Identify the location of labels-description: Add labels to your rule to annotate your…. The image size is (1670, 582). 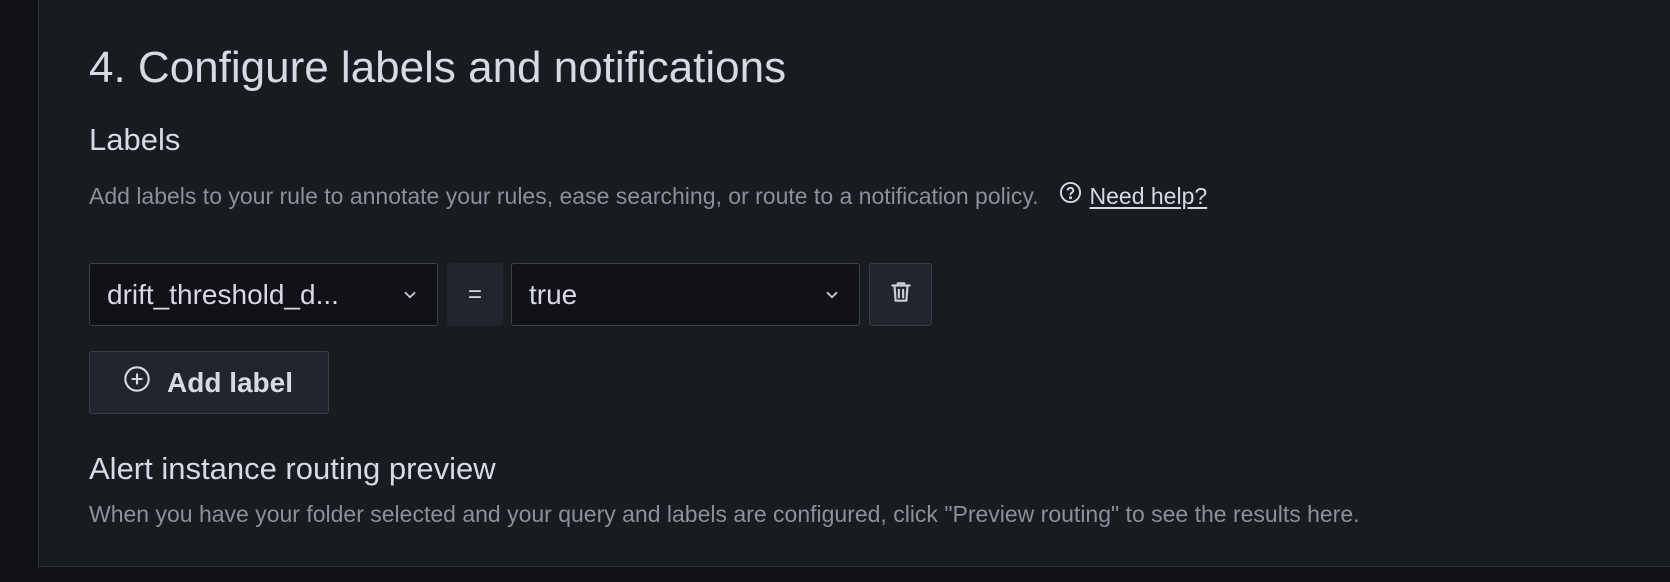
(564, 196).